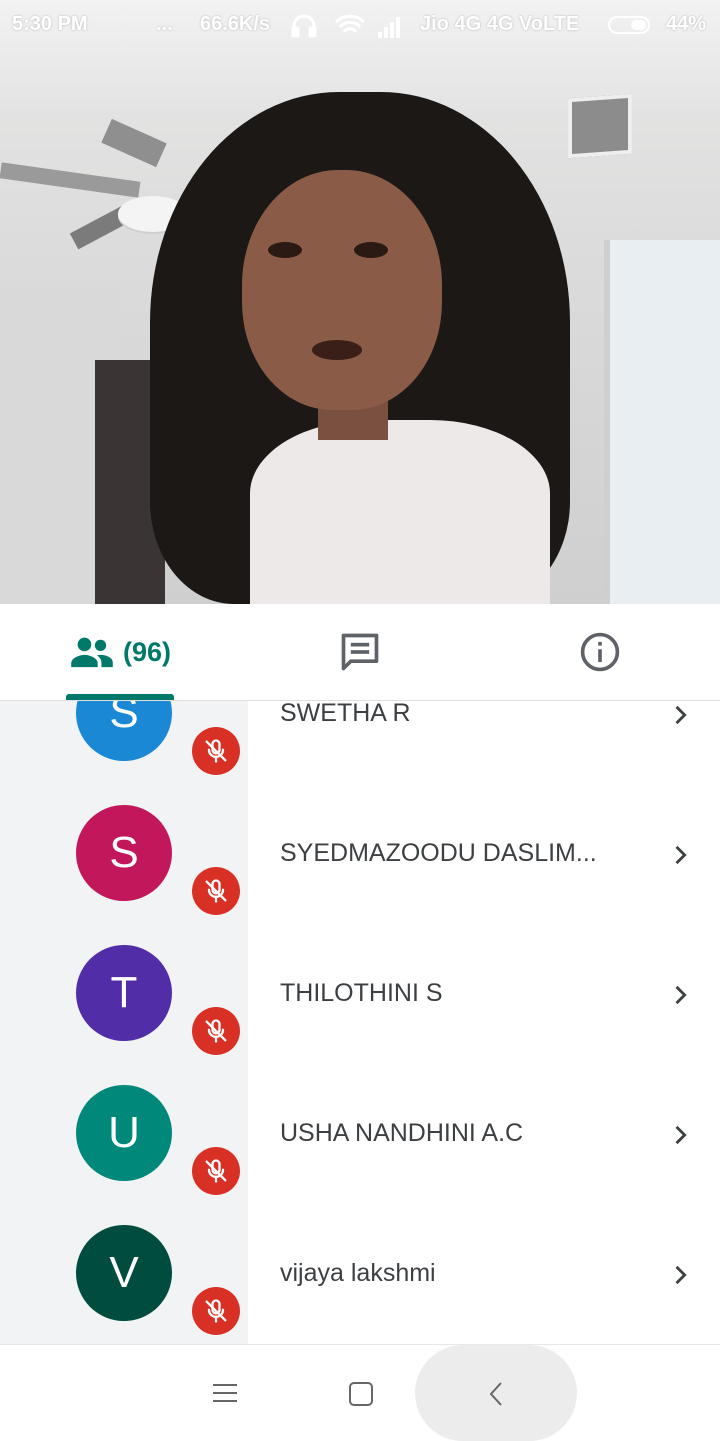 Image resolution: width=720 pixels, height=1441 pixels. What do you see at coordinates (235, 24) in the screenshot?
I see `status-speed: 66.6K/s` at bounding box center [235, 24].